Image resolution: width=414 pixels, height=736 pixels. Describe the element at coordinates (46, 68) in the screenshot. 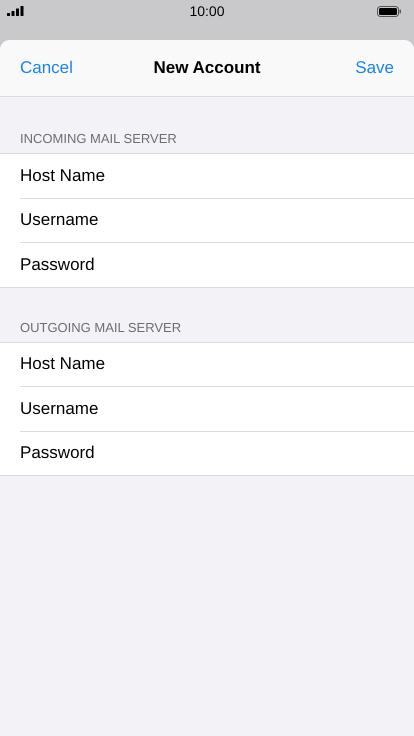

I see `cancel-button: Cancel` at that location.